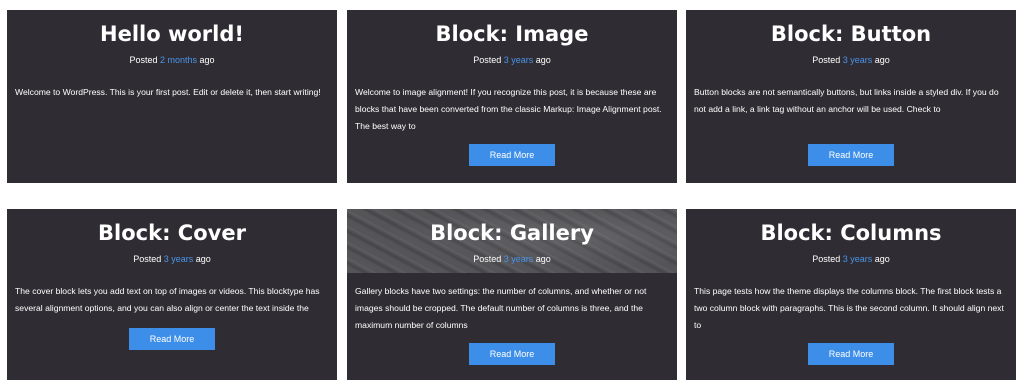 This screenshot has height=388, width=1024. I want to click on post-meta: Posted 2 months ago, so click(172, 60).